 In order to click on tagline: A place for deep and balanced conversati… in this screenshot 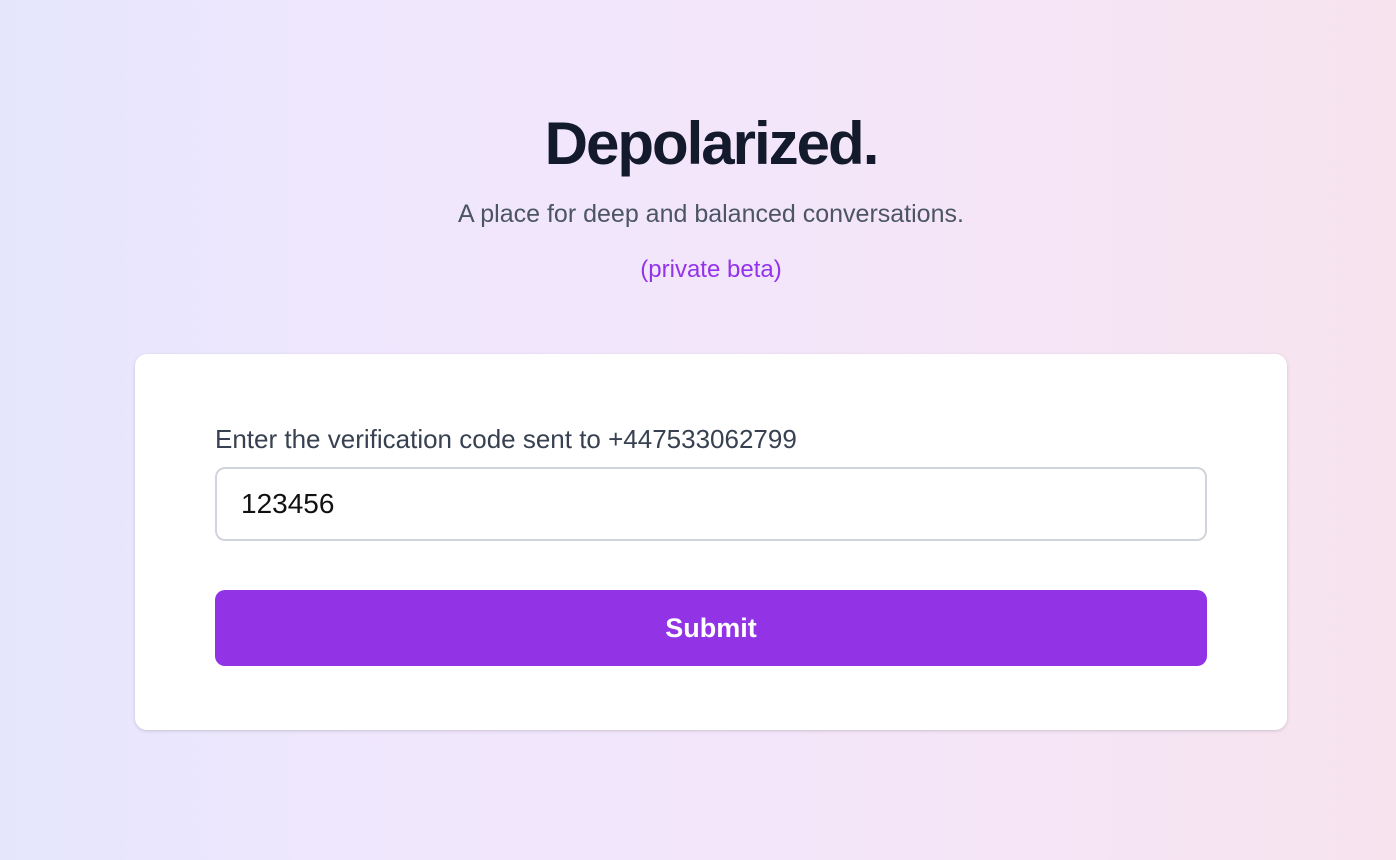, I will do `click(711, 214)`.